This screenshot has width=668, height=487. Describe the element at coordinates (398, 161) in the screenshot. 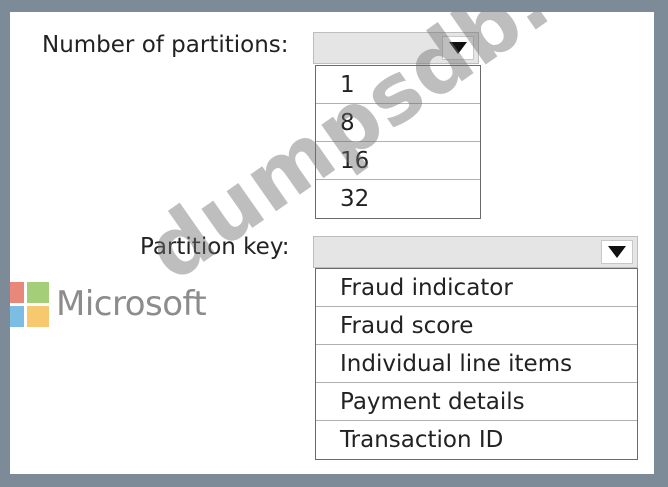

I see `partitions-option: 16` at that location.